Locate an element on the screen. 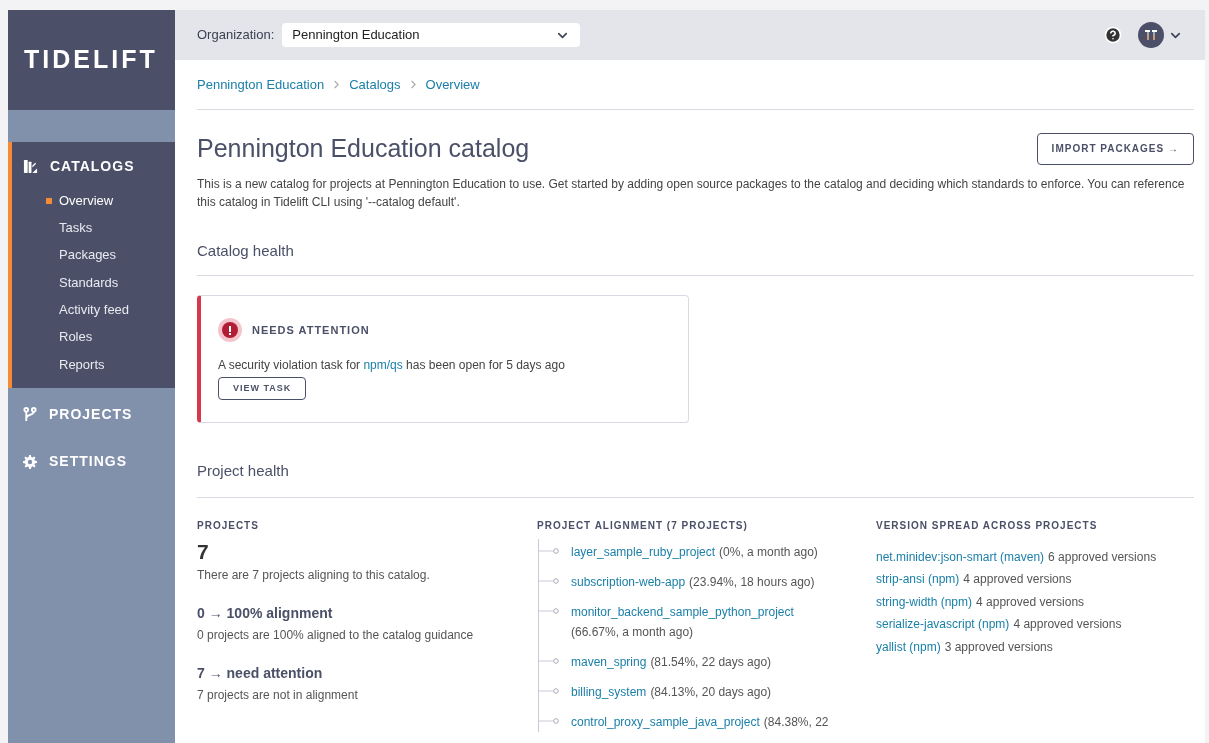 This screenshot has height=743, width=1209. stat-text: 7 projects are not in alignment is located at coordinates (278, 695).